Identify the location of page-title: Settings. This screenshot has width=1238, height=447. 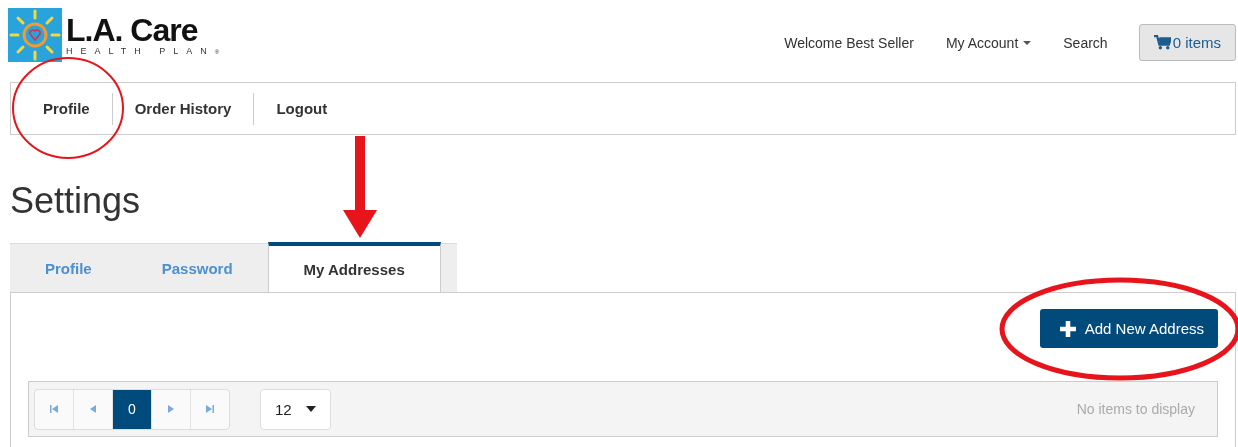
(75, 201).